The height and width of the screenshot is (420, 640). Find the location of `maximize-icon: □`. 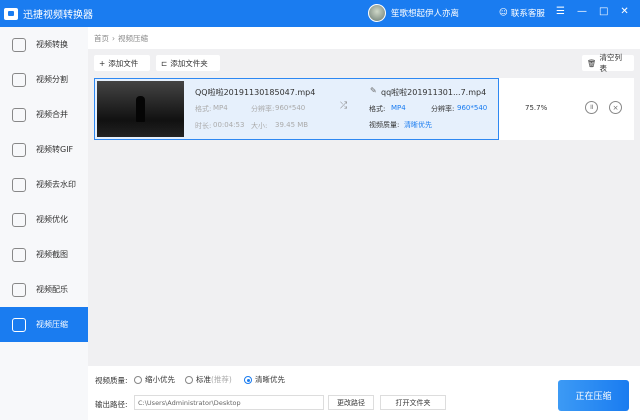

maximize-icon: □ is located at coordinates (603, 11).